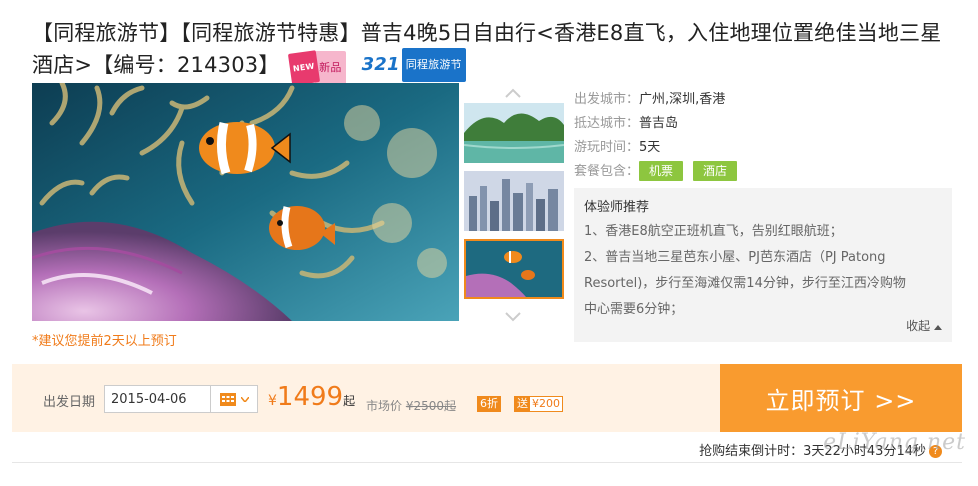 The width and height of the screenshot is (978, 486). What do you see at coordinates (489, 404) in the screenshot?
I see `discount-badge: 6折` at bounding box center [489, 404].